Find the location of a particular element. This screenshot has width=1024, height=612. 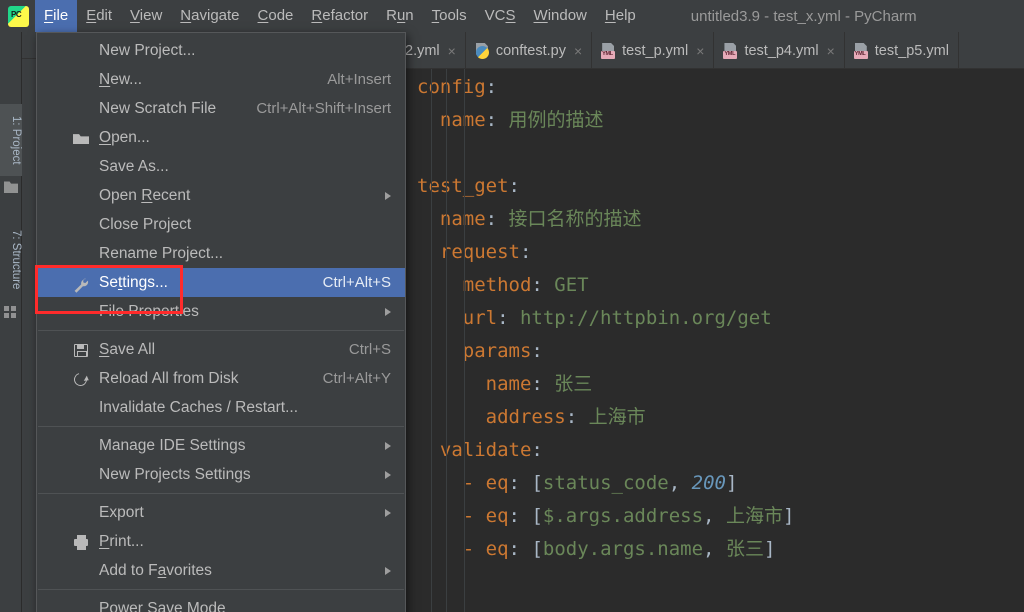

menu-item-manage-ide-settings: Manage IDE Settings is located at coordinates (221, 445).